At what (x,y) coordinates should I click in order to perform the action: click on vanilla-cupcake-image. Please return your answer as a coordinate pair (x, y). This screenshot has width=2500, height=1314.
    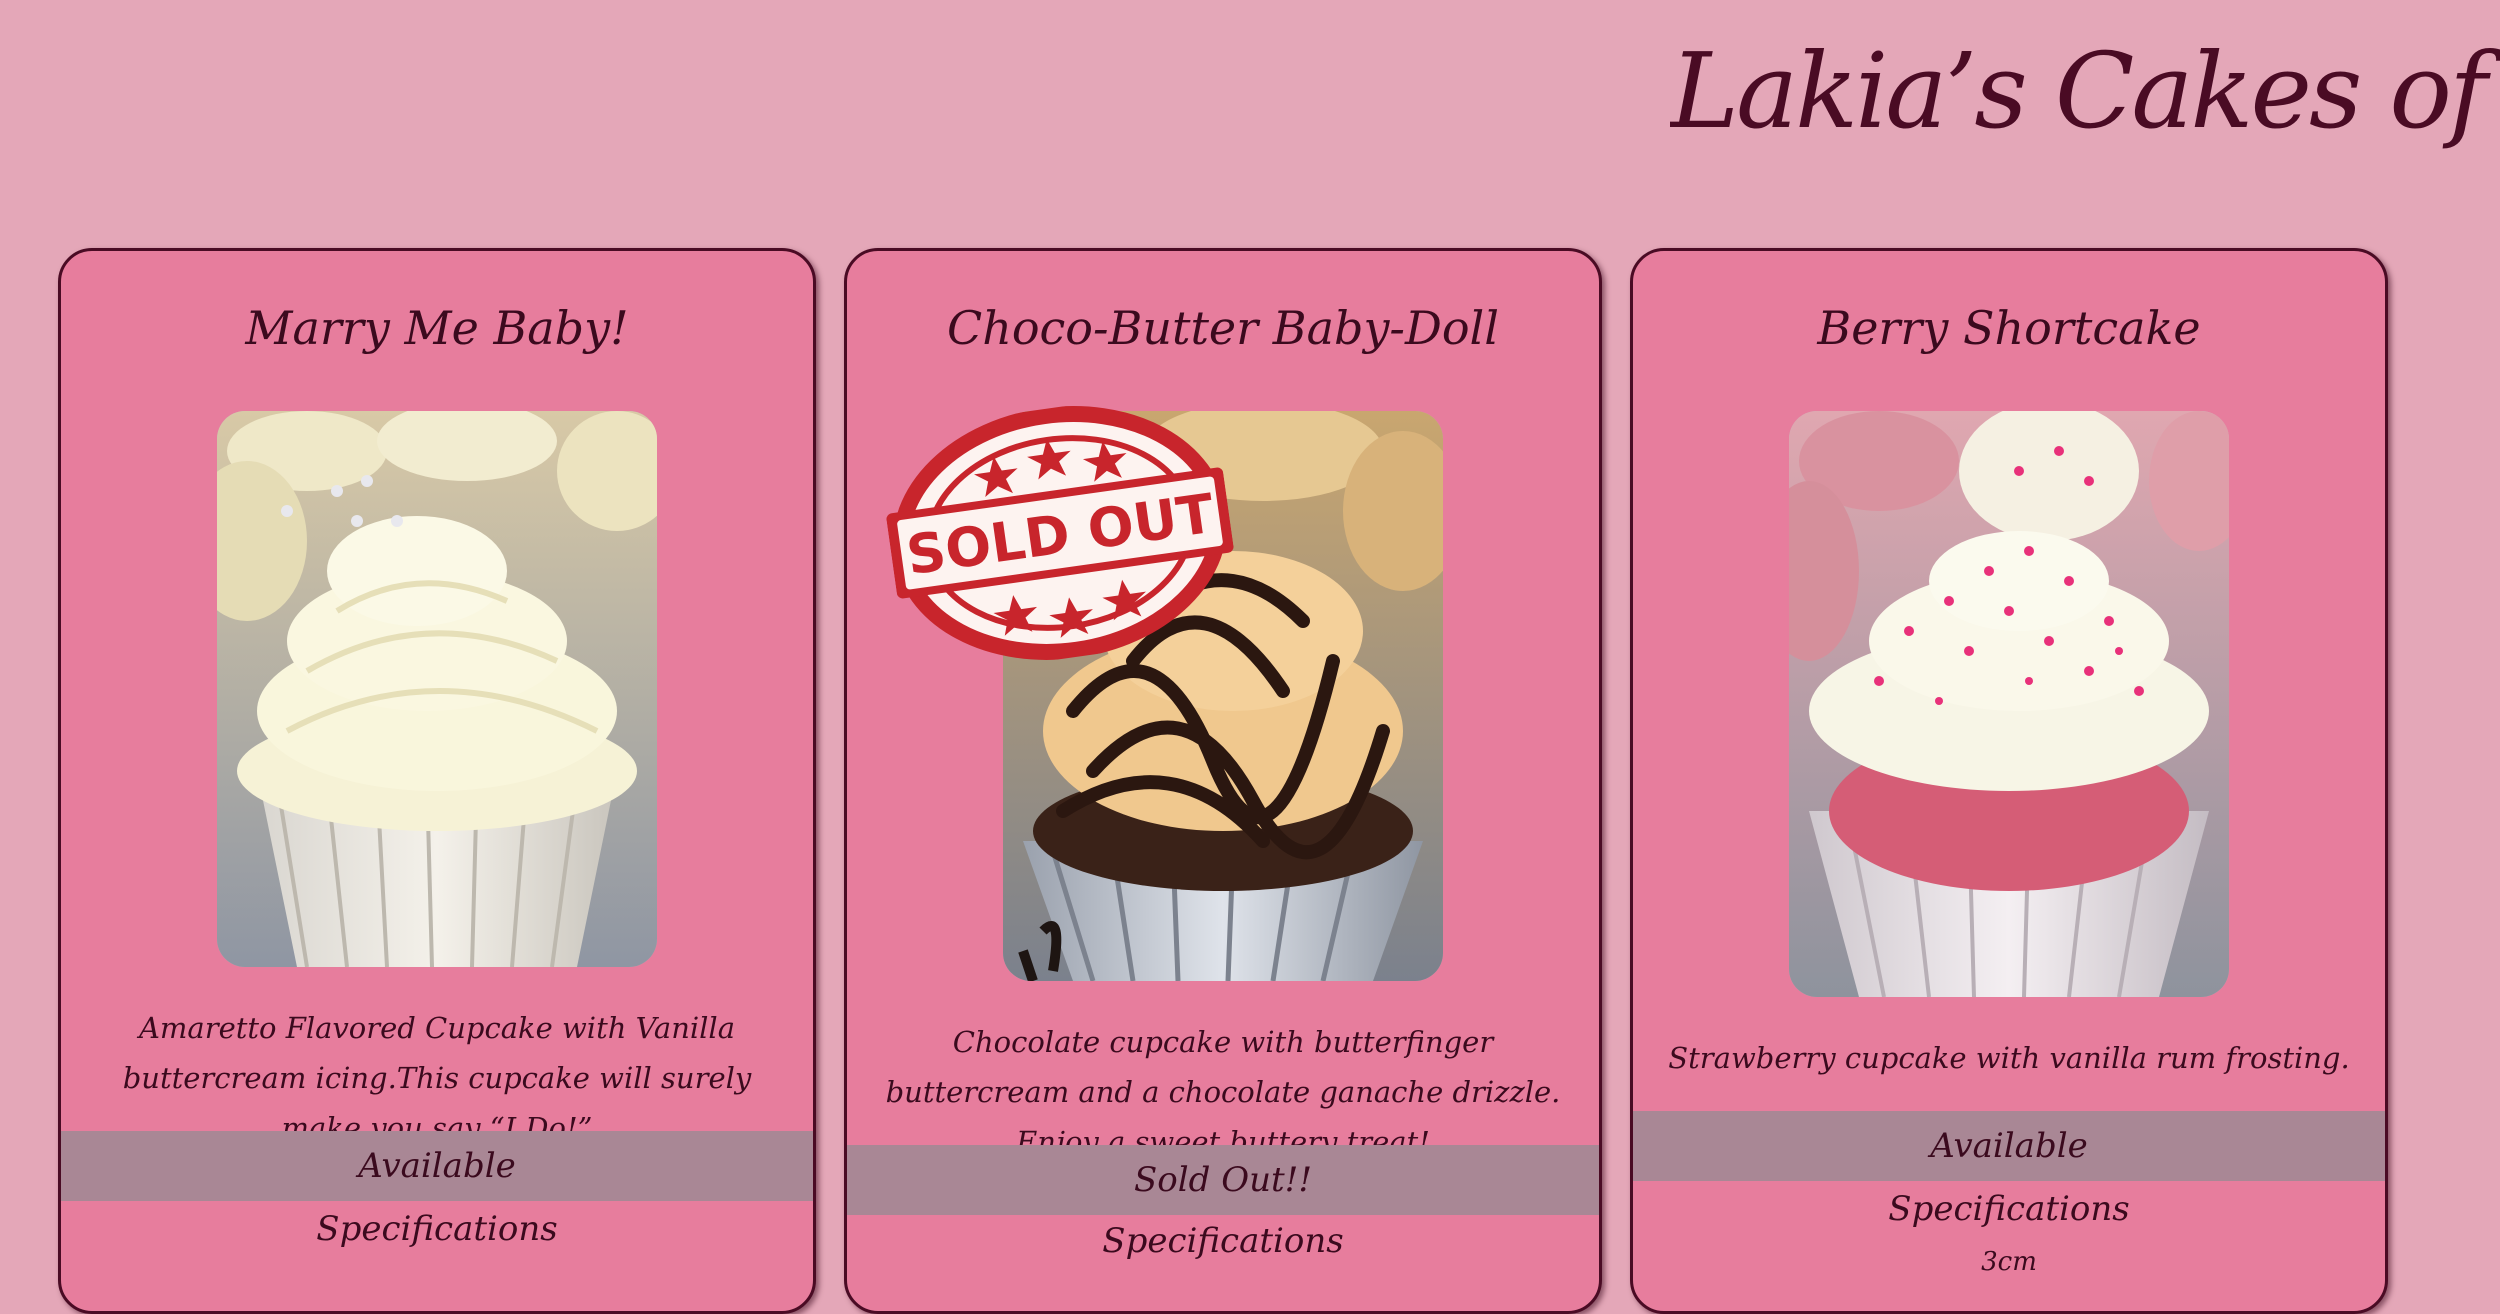
    Looking at the image, I should click on (437, 689).